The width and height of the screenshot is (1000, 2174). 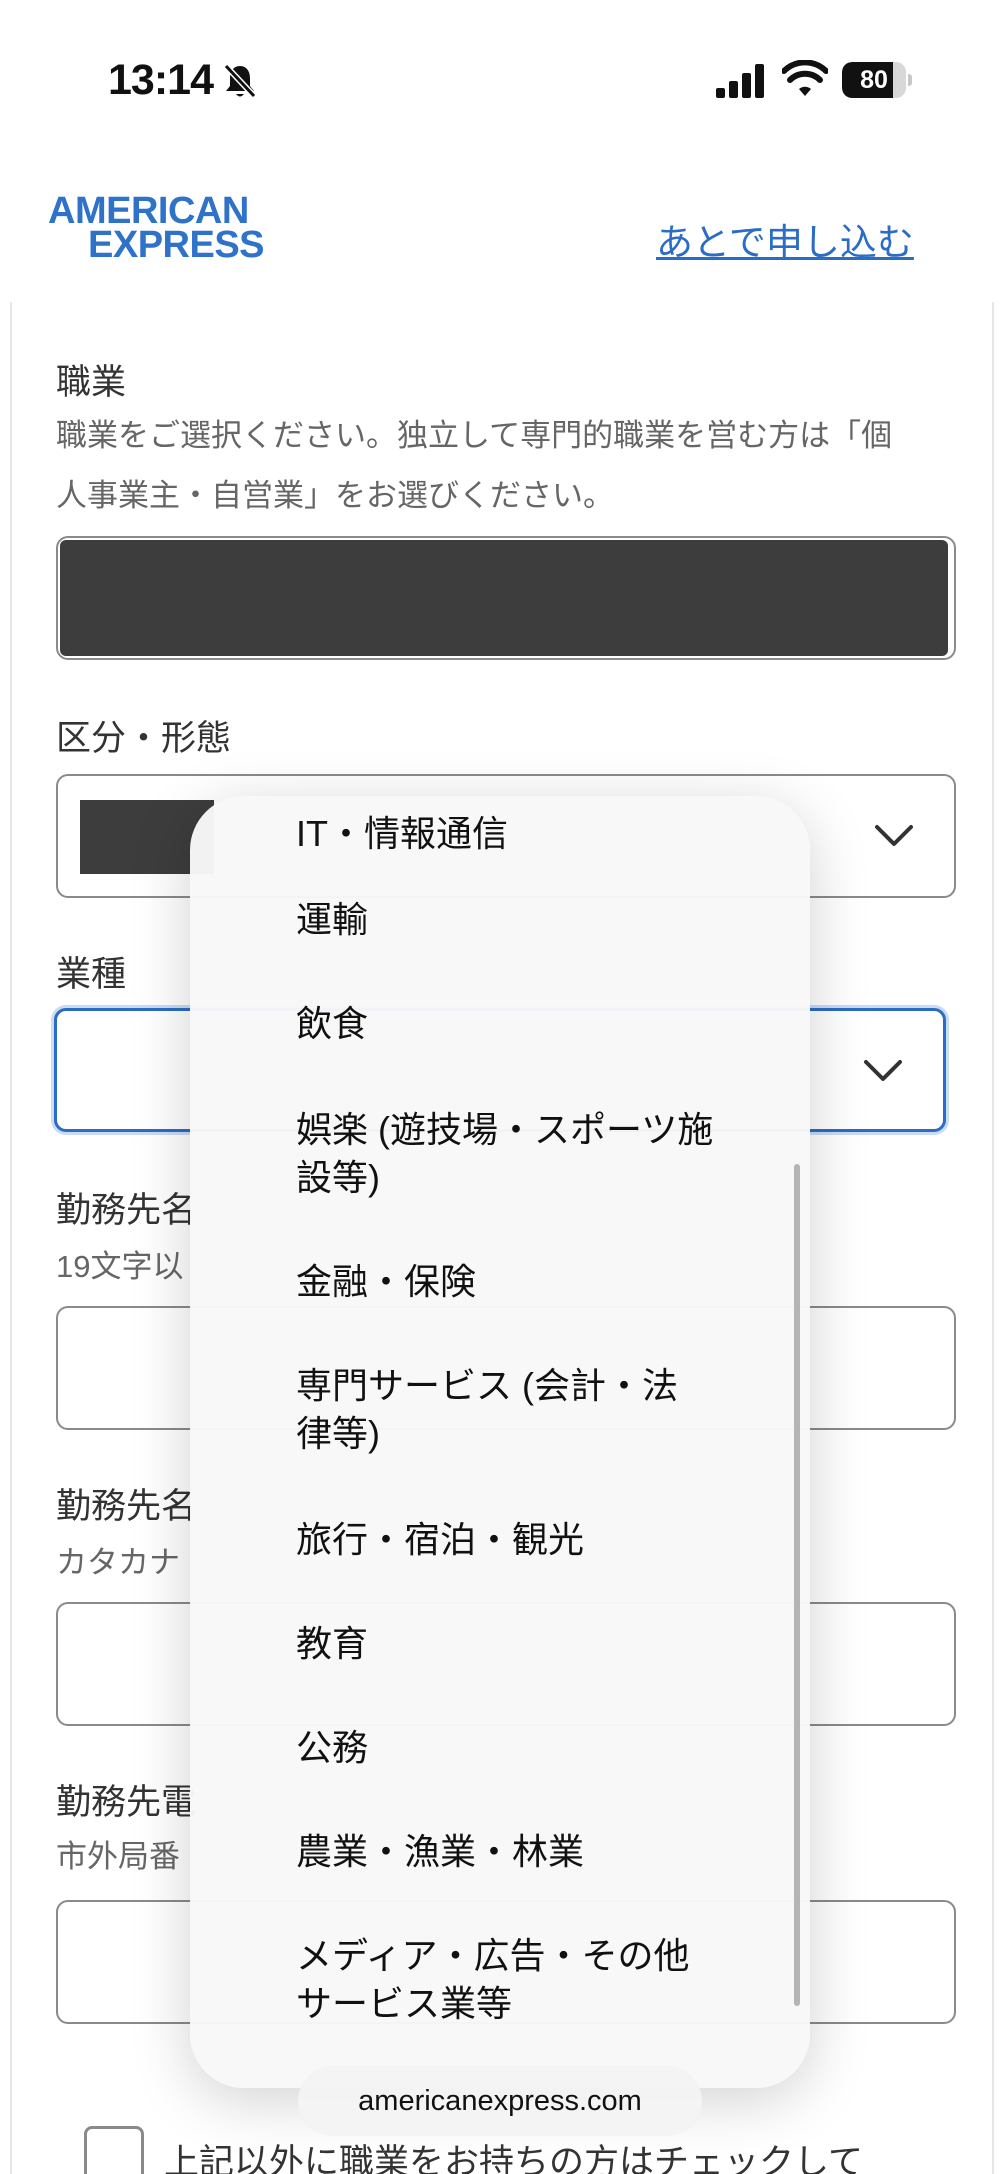 What do you see at coordinates (144, 738) in the screenshot?
I see `category-label: 区分・形態` at bounding box center [144, 738].